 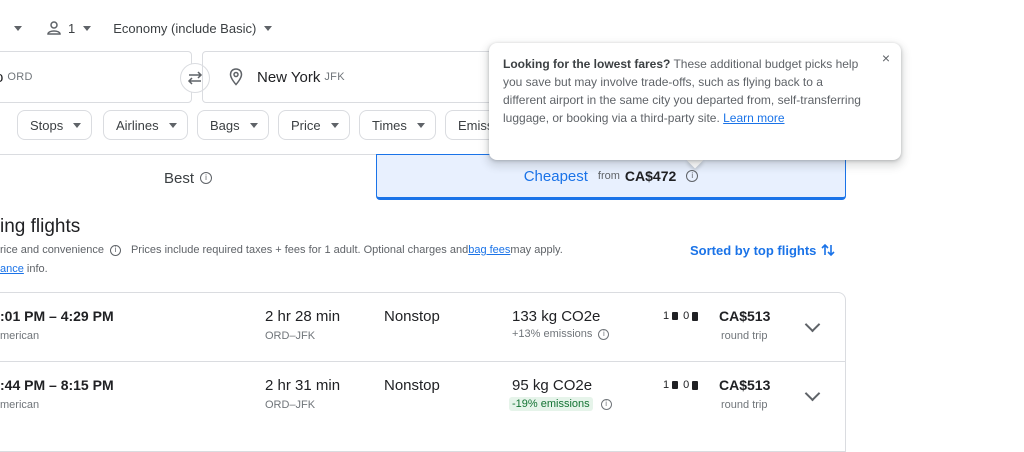 I want to click on flight-times: :44 PM – 8:15 PM, so click(x=57, y=385).